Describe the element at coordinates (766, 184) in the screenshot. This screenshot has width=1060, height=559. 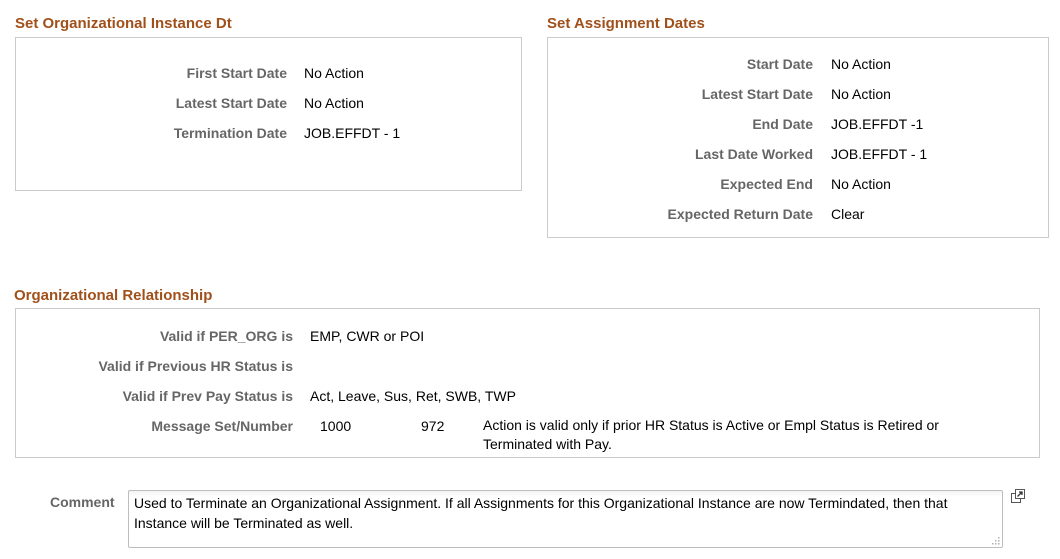
I see `field-label: Expected End` at that location.